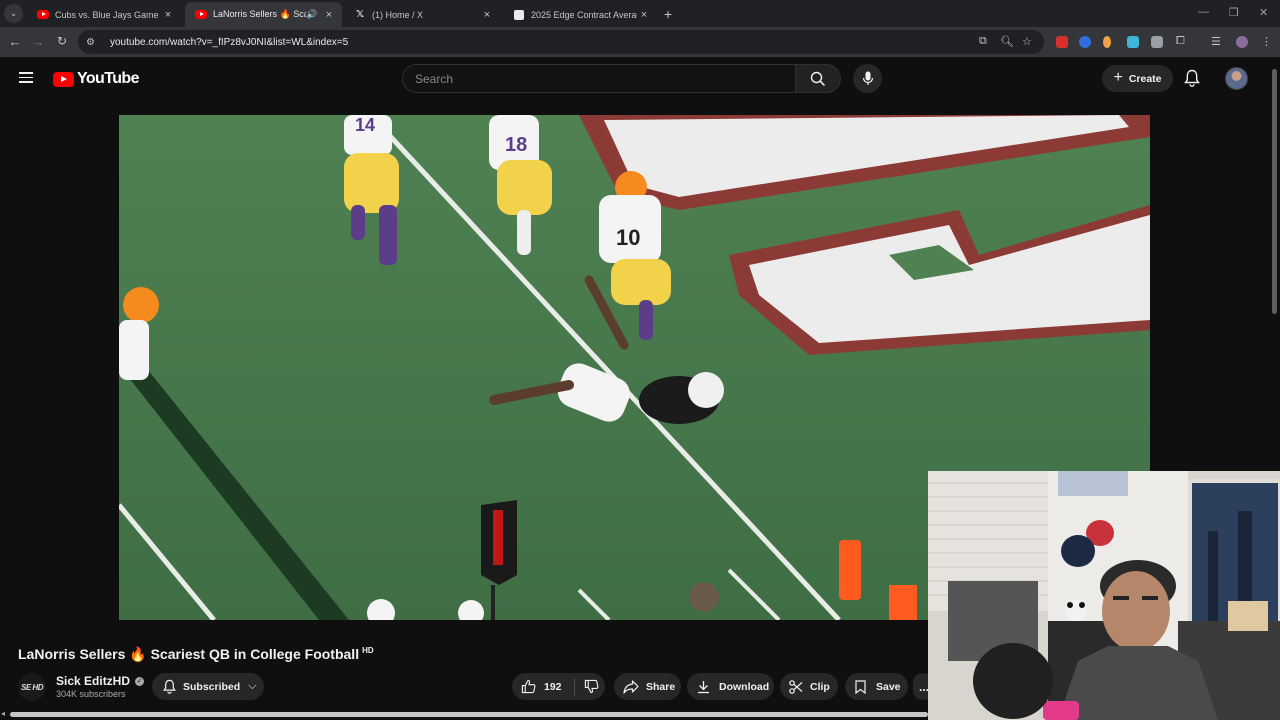 This screenshot has width=1280, height=720. I want to click on download-icon, so click(703, 686).